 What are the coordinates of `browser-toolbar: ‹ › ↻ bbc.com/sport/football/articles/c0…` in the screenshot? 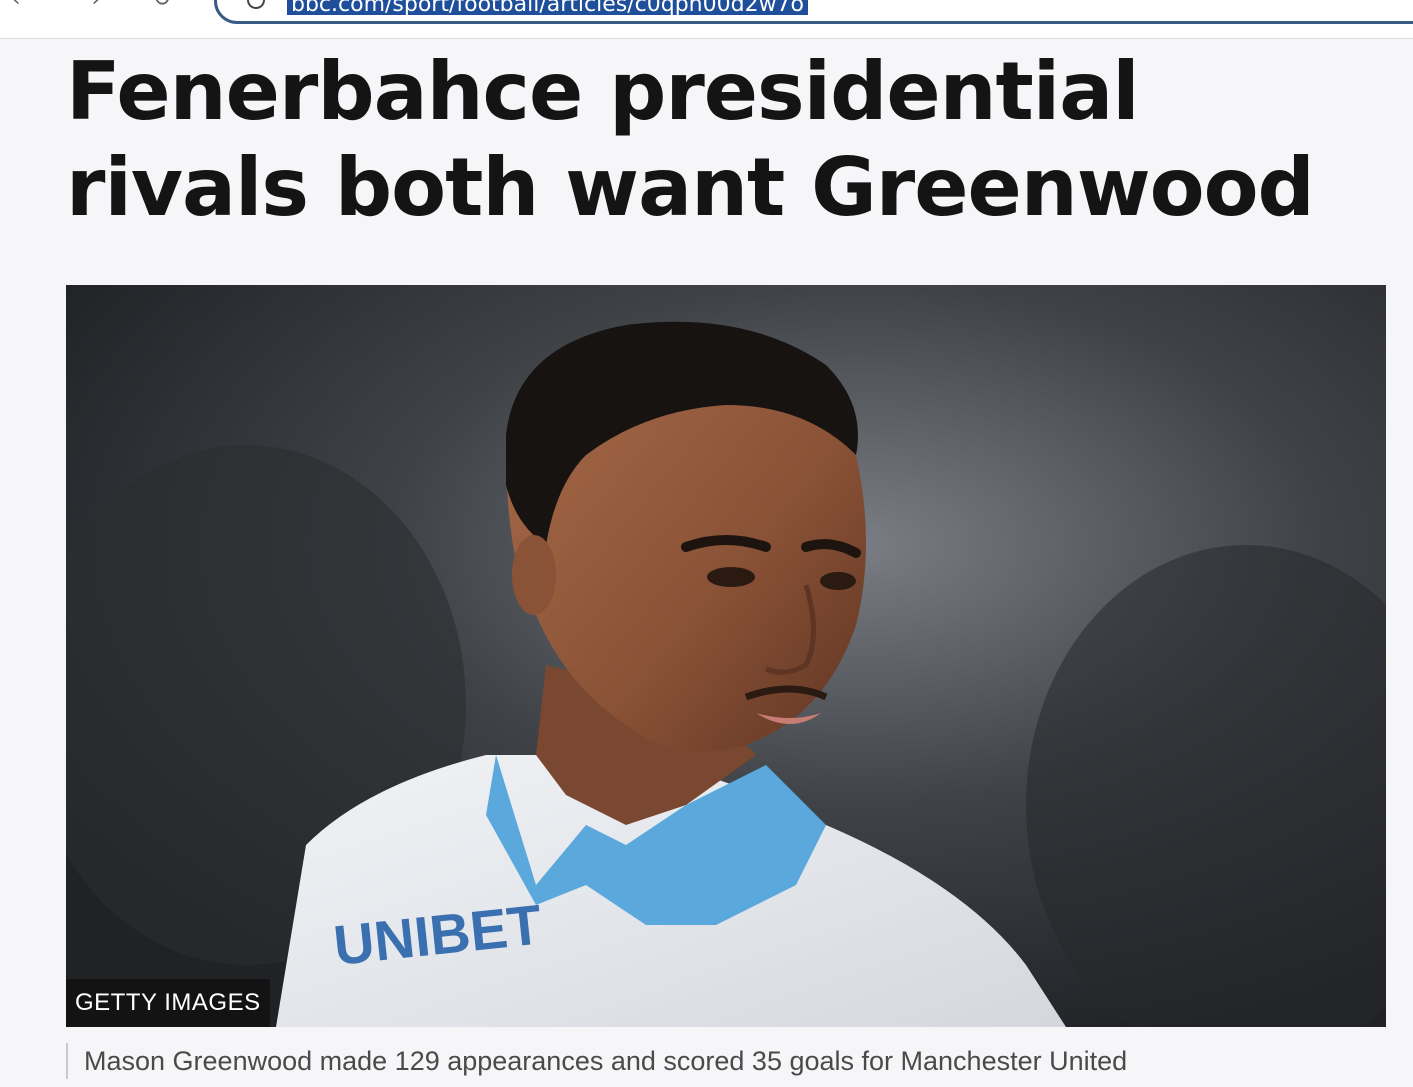 It's located at (706, 19).